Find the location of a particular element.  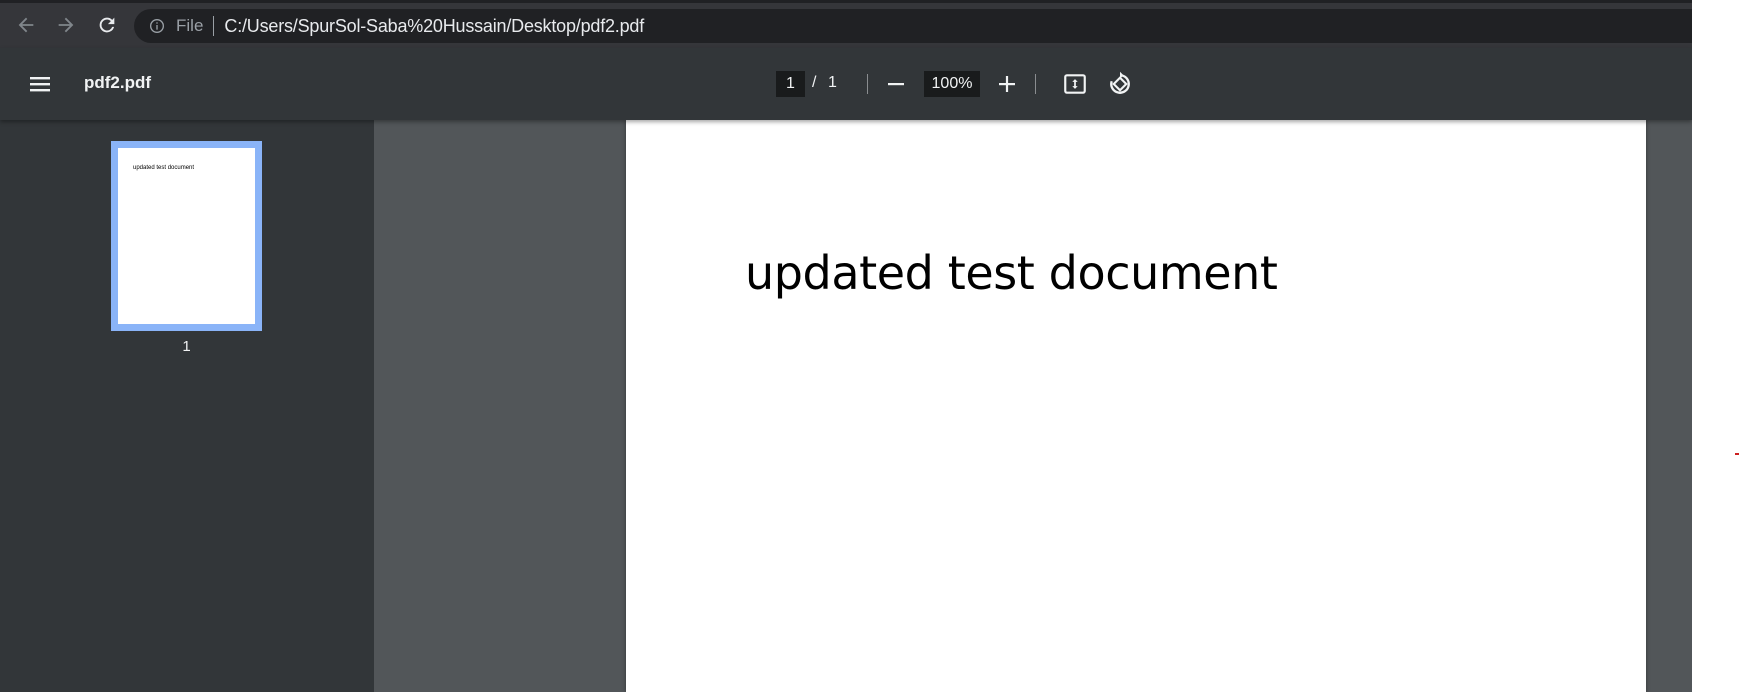

rotate-button is located at coordinates (1120, 84).